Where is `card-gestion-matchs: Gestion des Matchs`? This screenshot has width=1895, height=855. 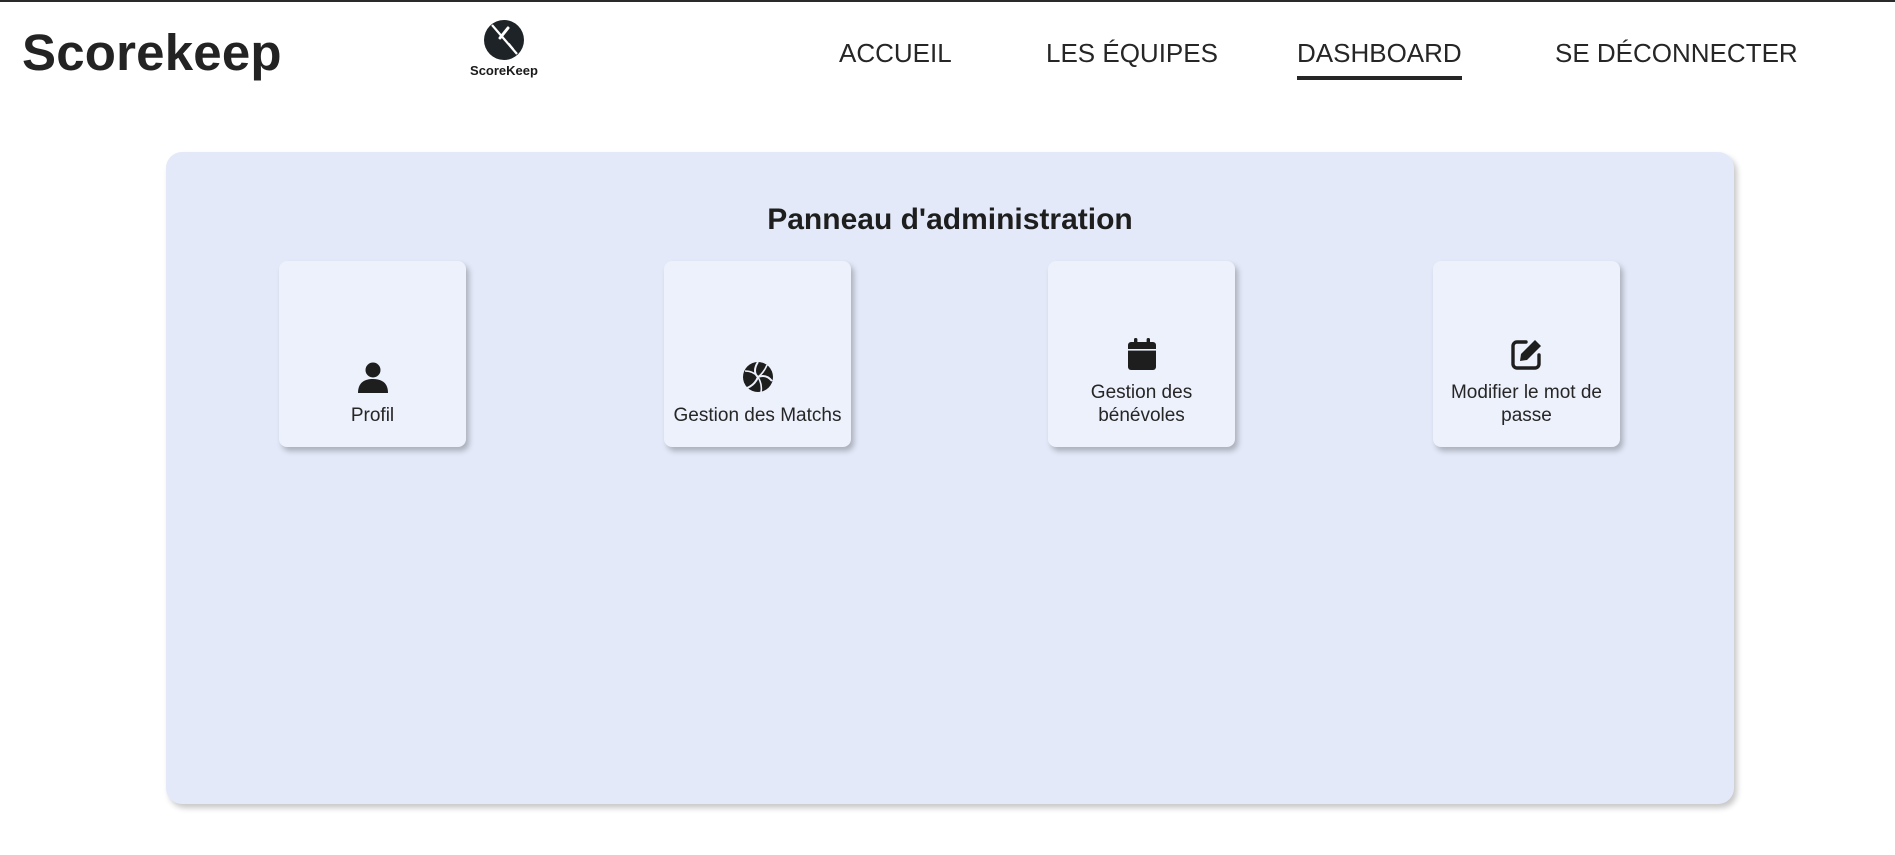 card-gestion-matchs: Gestion des Matchs is located at coordinates (757, 354).